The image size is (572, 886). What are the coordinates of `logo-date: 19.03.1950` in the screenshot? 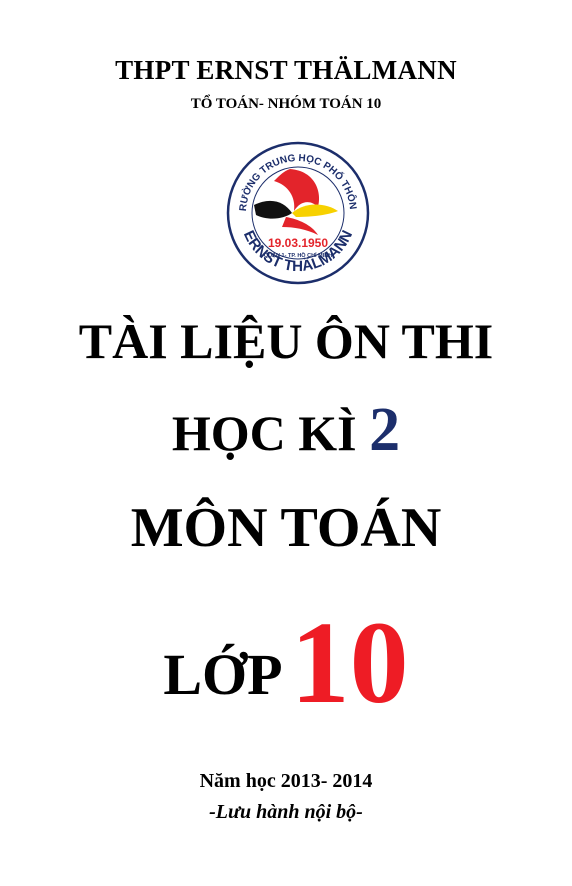 It's located at (298, 243).